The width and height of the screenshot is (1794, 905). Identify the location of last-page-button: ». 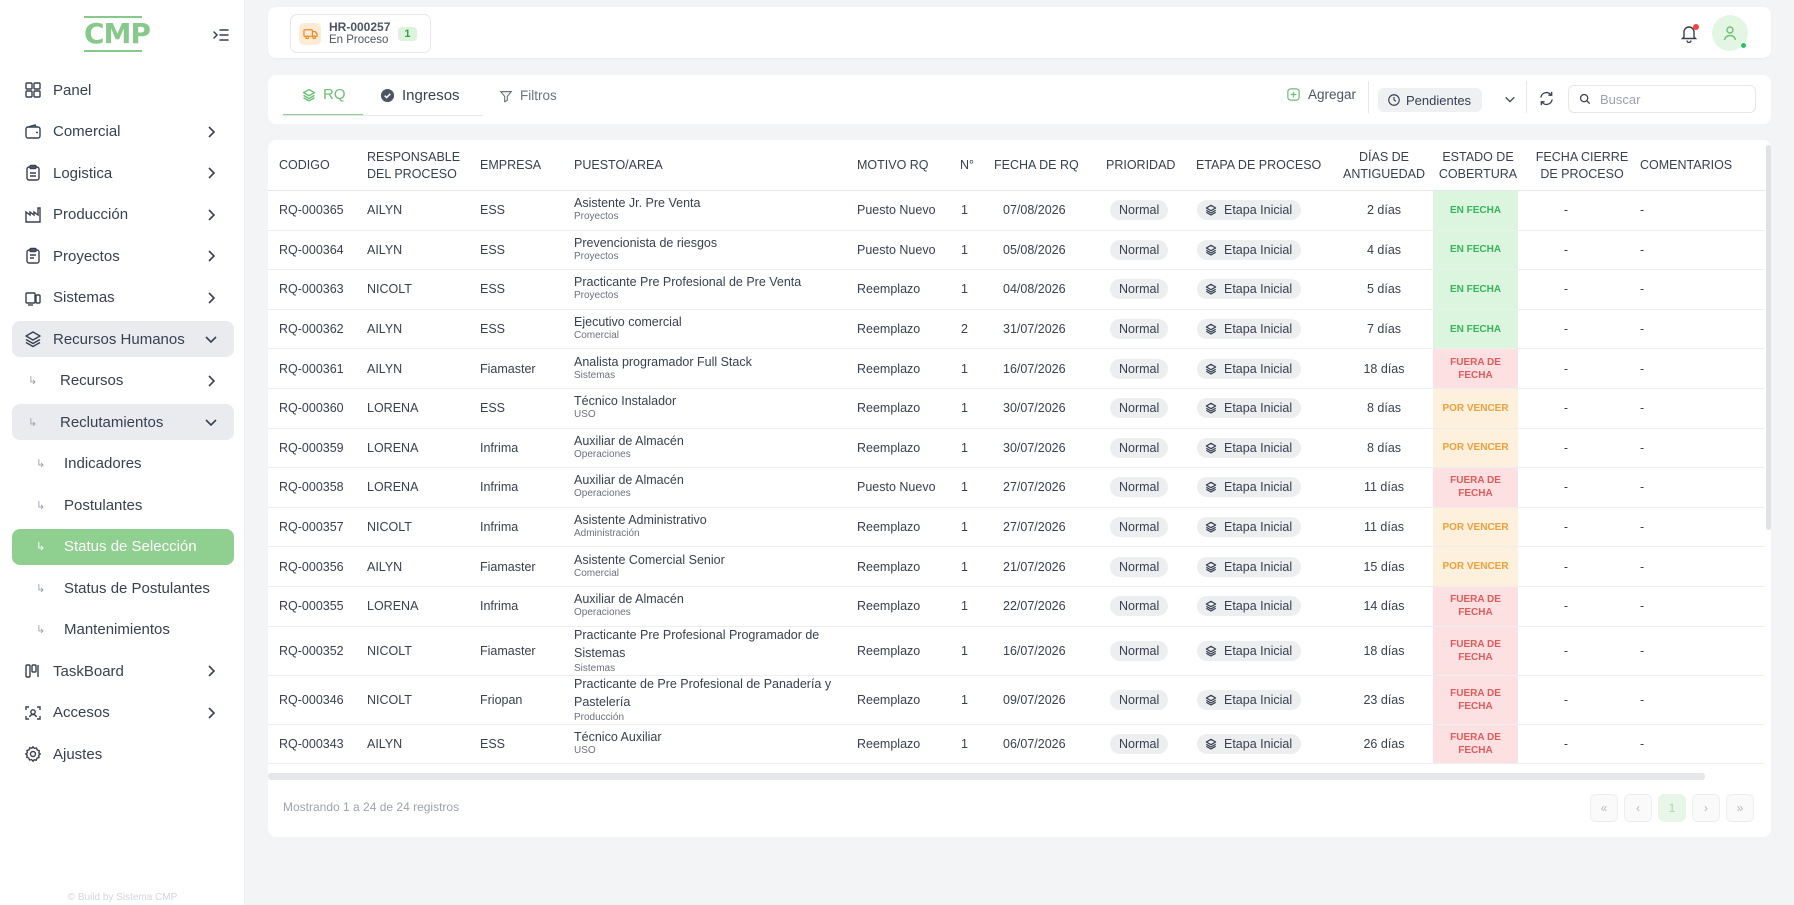
(1740, 808).